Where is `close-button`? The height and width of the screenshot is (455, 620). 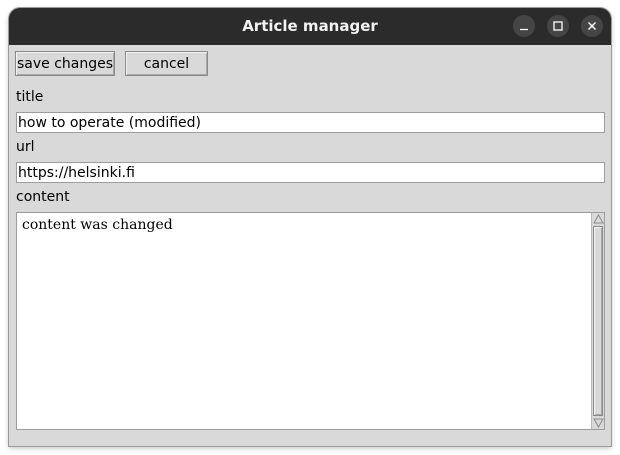
close-button is located at coordinates (592, 26).